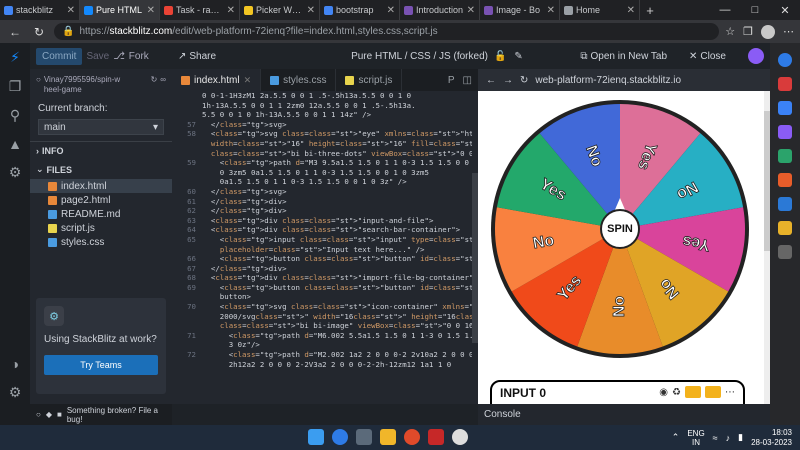 This screenshot has width=800, height=450. I want to click on share-button: ↗ Share, so click(197, 56).